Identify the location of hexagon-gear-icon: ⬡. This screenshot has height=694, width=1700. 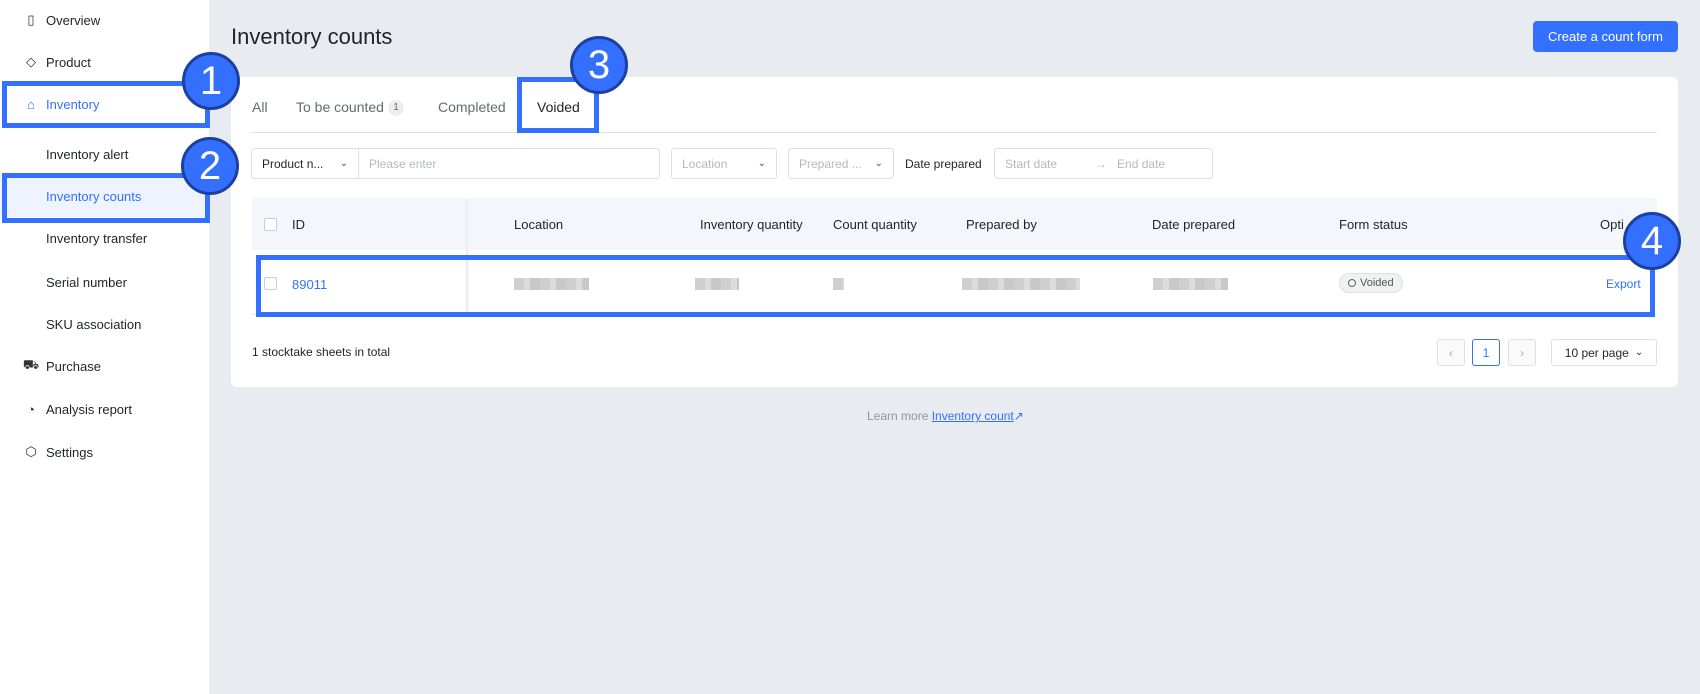
(31, 451).